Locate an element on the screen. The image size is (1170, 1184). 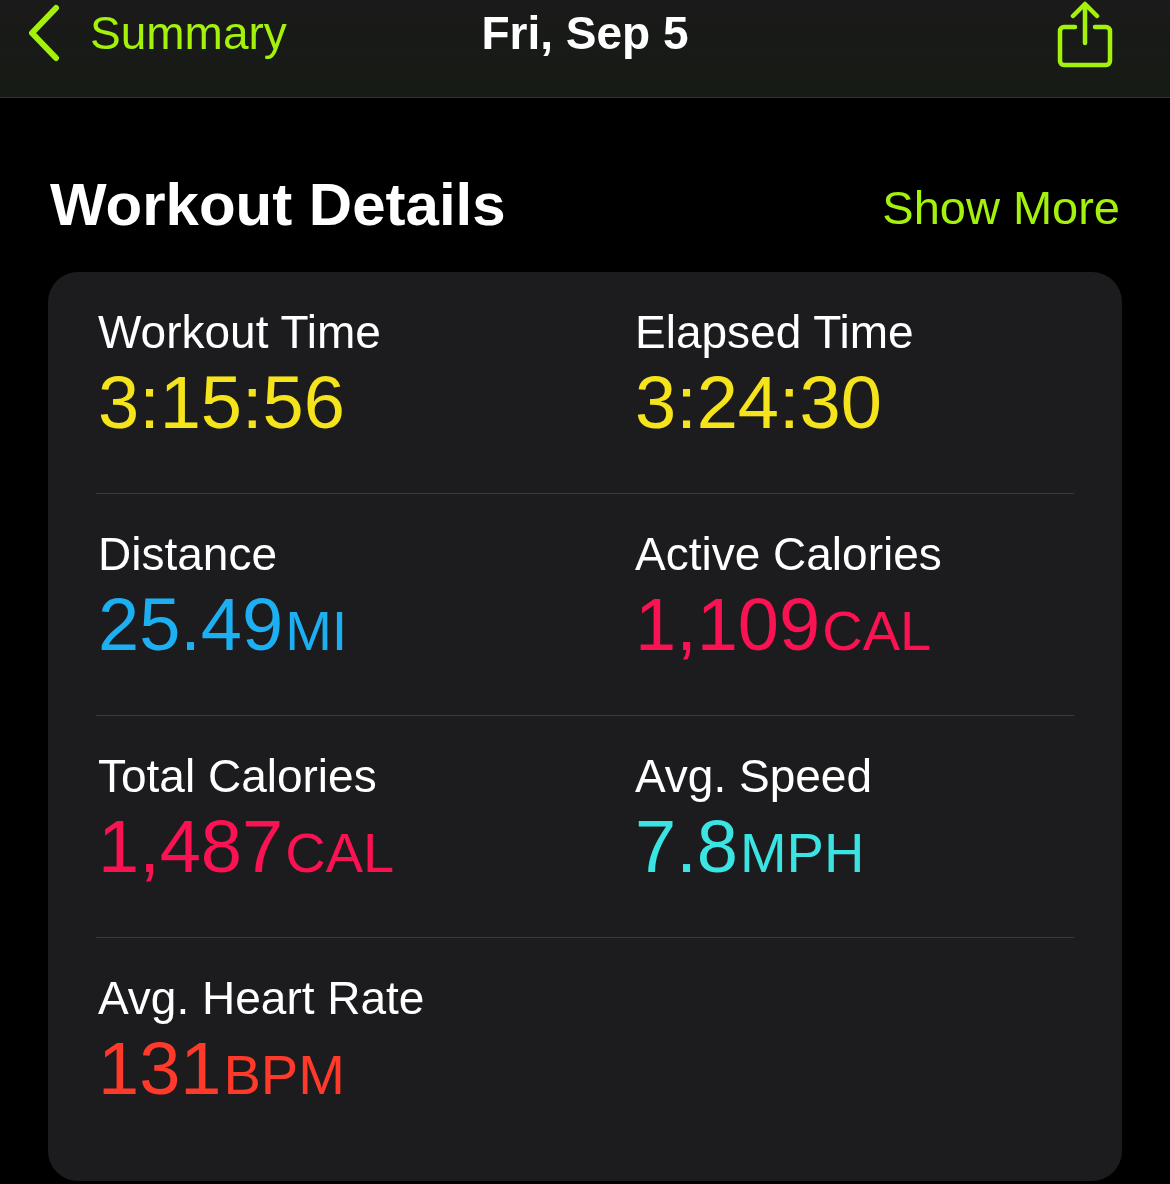
back-icon is located at coordinates (44, 33).